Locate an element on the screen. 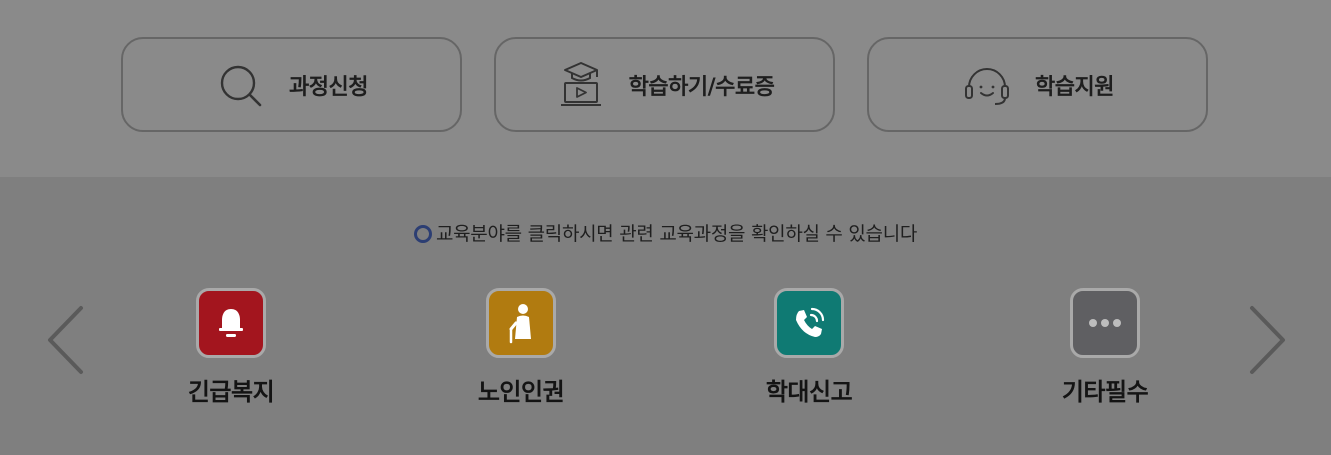 This screenshot has height=455, width=1331. search-icon is located at coordinates (241, 85).